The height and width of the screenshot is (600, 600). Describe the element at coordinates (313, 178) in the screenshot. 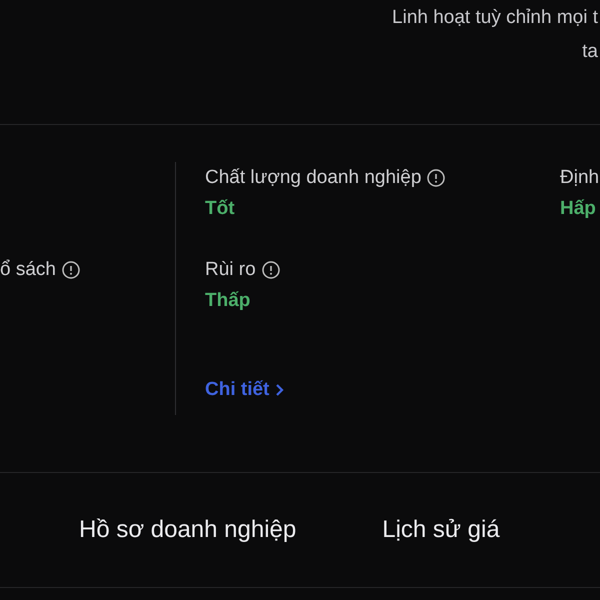

I see `metric-label: Chất lượng doanh nghiệp` at that location.